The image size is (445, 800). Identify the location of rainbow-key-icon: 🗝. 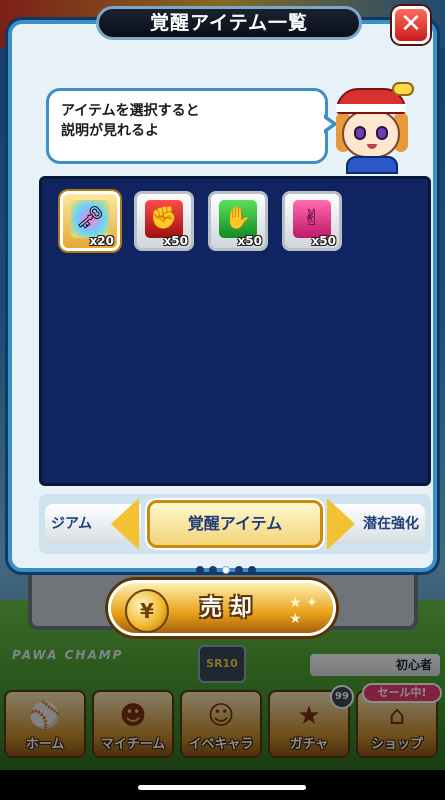
(90, 219).